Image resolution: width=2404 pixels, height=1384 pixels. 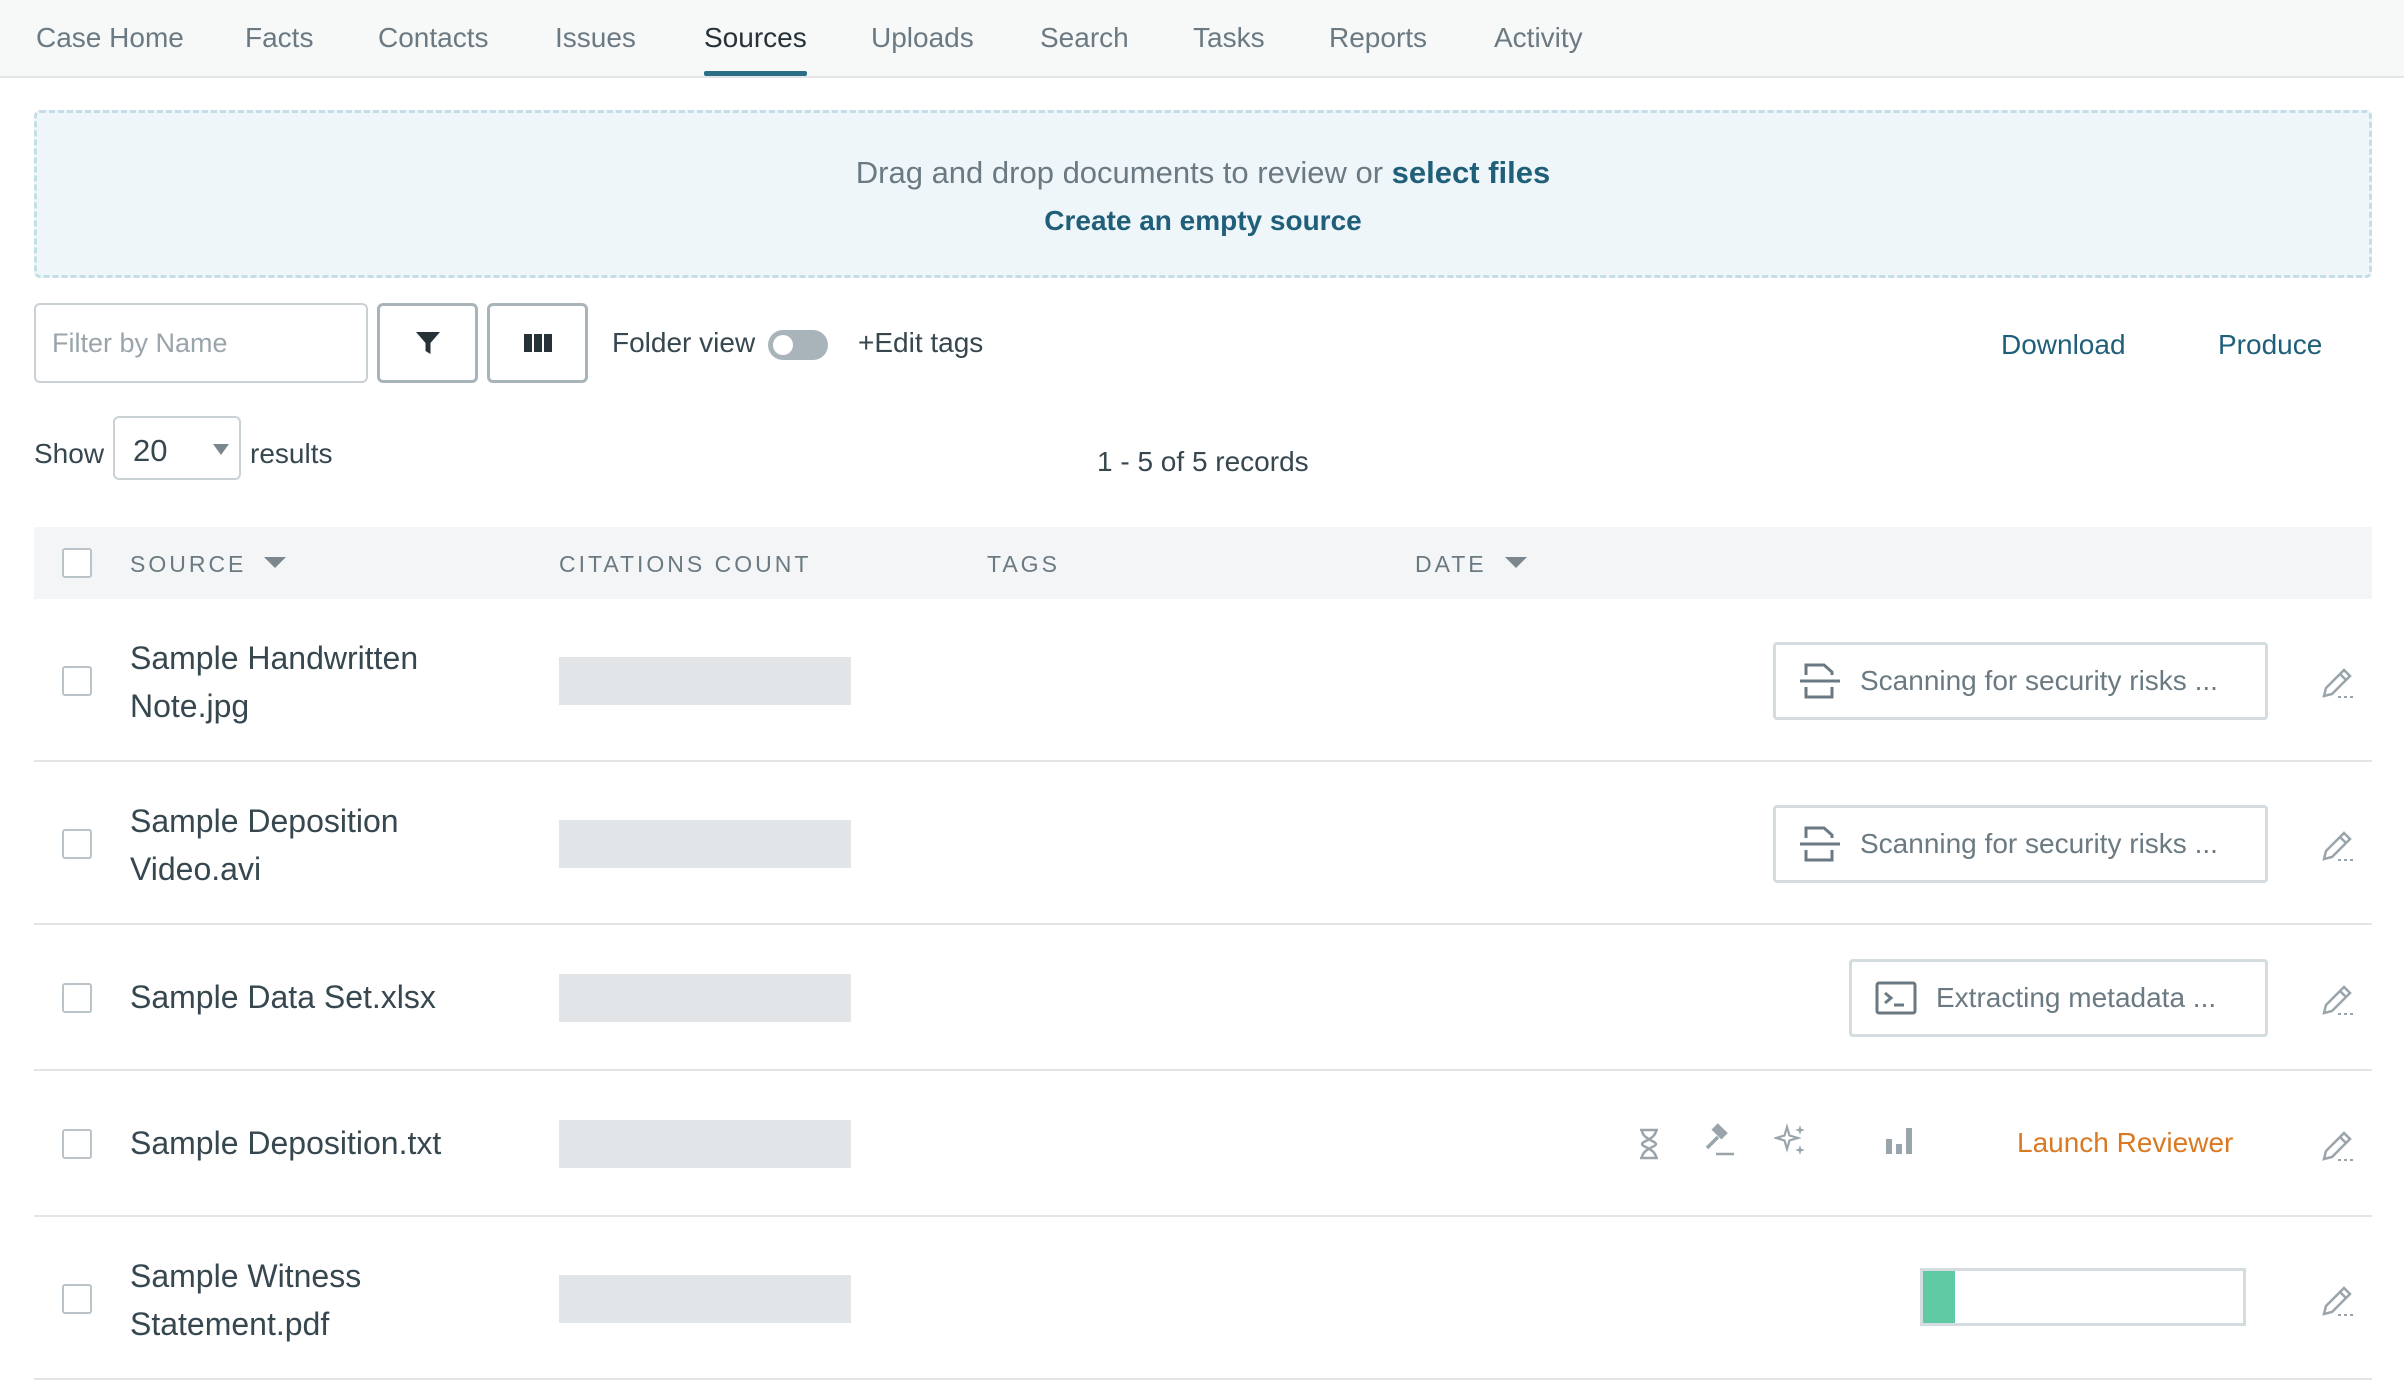 I want to click on tab-facts: Facts, so click(x=279, y=38).